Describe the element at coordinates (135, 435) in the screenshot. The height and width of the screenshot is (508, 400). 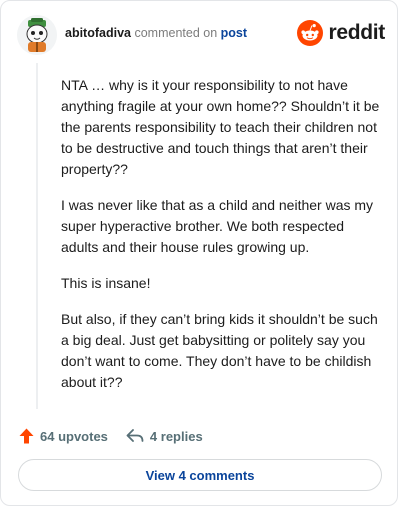
I see `reply-arrow-icon` at that location.